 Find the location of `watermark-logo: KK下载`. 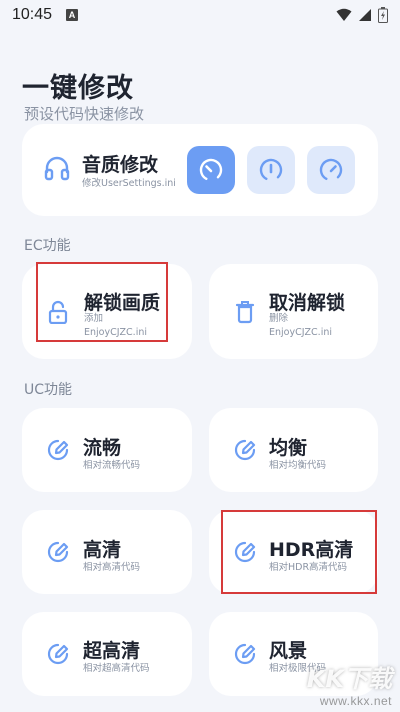

watermark-logo: KK下载 is located at coordinates (349, 679).